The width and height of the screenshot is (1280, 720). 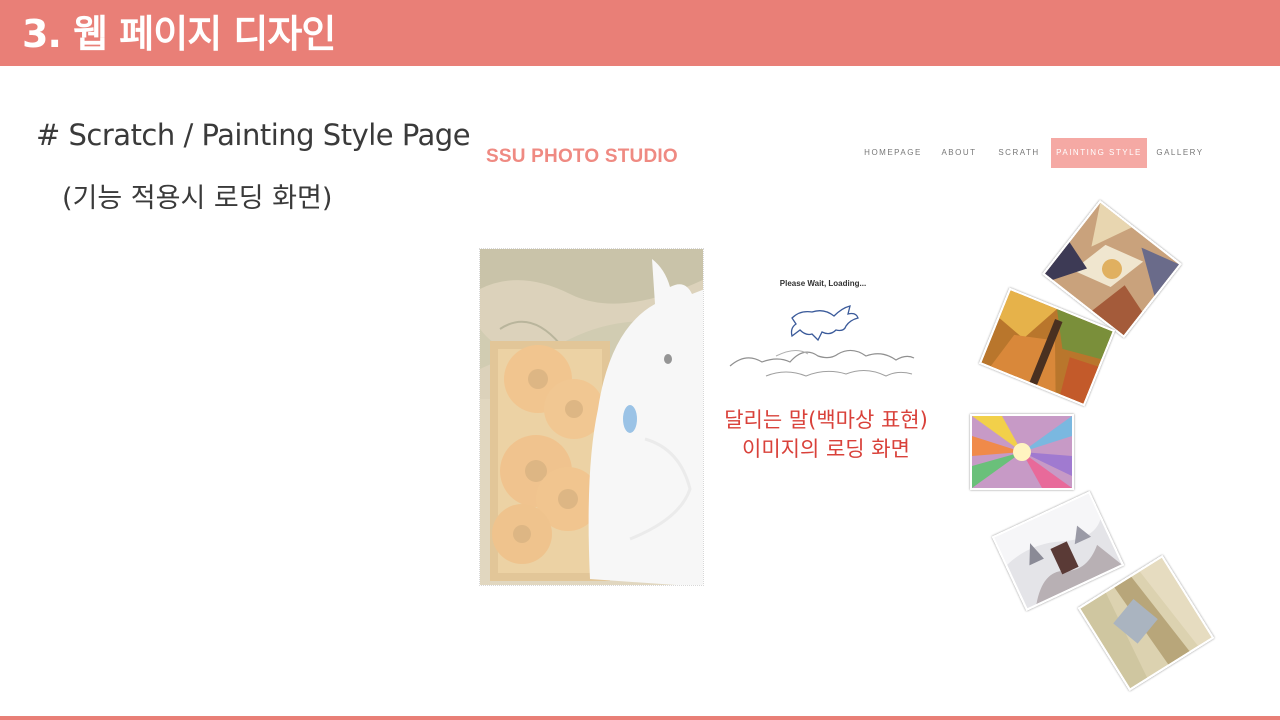 I want to click on section-heading: # Scratch / Painting Style Page, so click(x=253, y=135).